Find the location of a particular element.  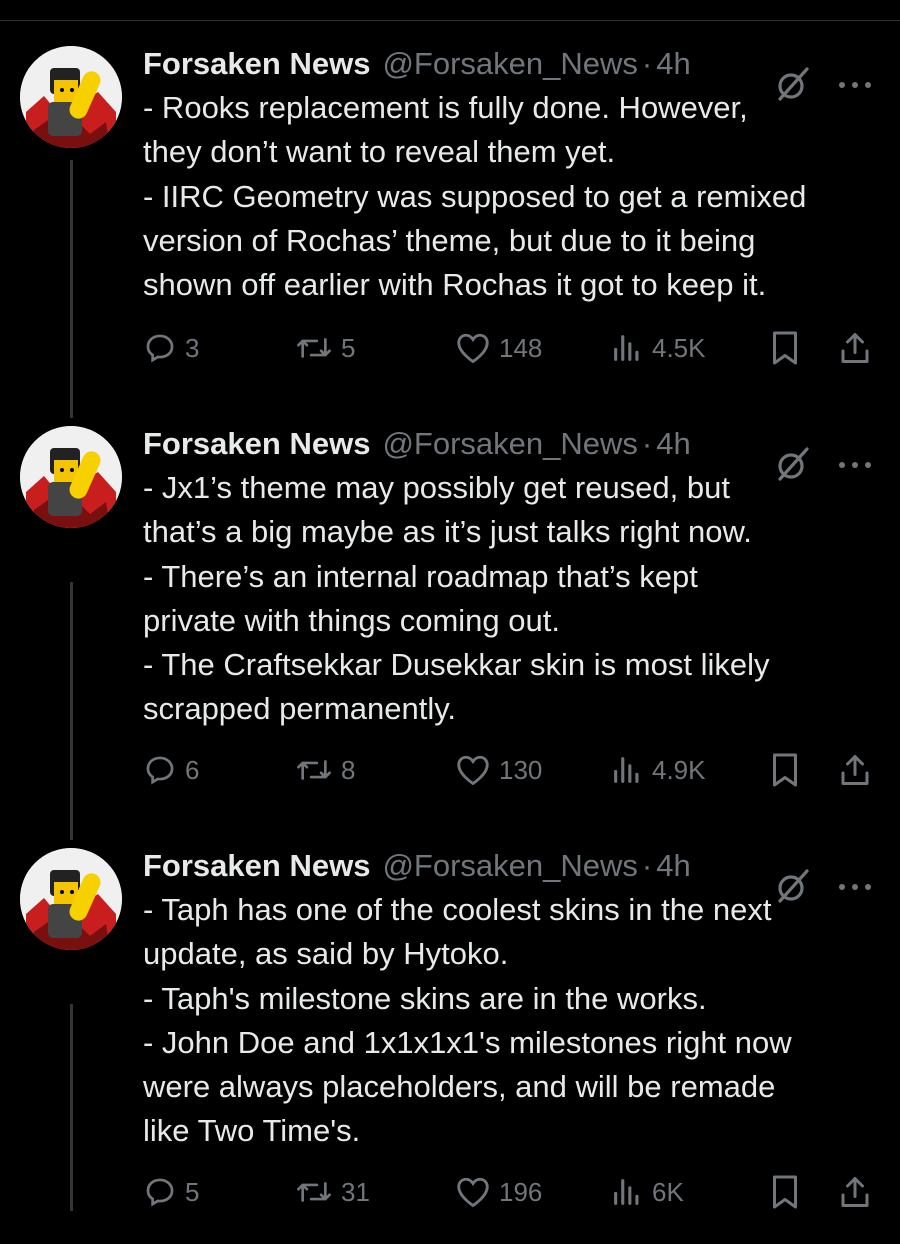

repost-count: 31 is located at coordinates (355, 1191).